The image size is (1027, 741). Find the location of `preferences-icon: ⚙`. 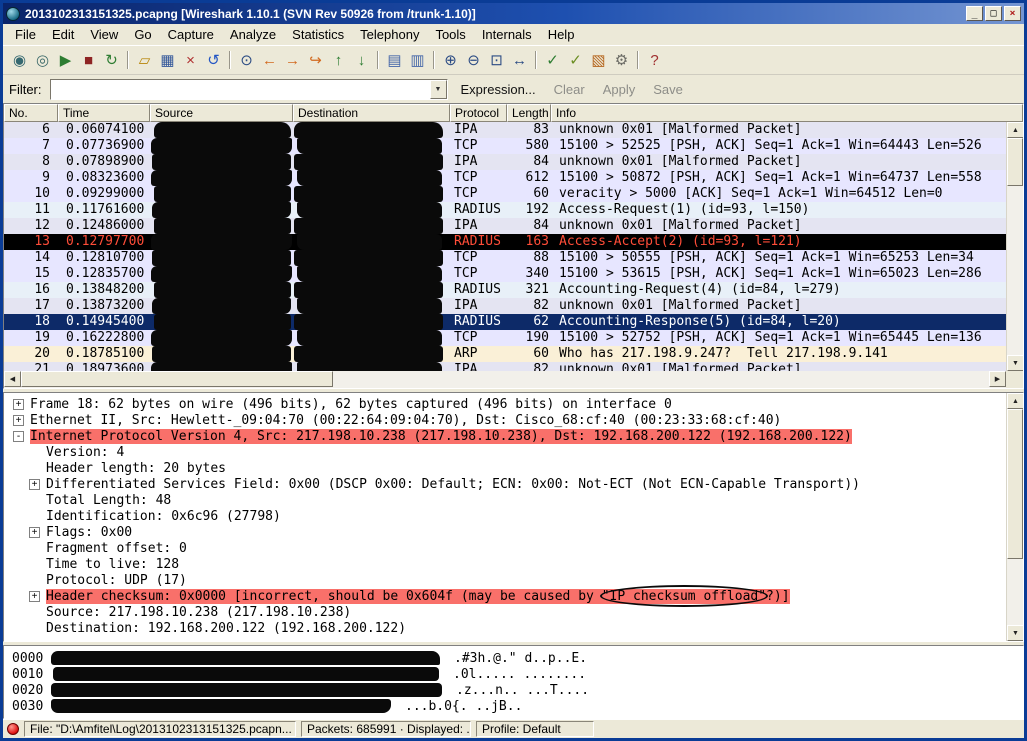

preferences-icon: ⚙ is located at coordinates (621, 60).